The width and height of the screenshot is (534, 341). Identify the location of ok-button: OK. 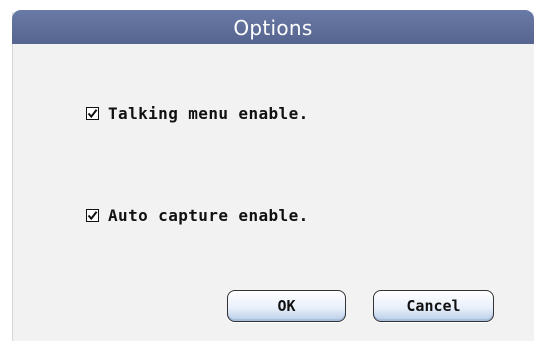
(286, 306).